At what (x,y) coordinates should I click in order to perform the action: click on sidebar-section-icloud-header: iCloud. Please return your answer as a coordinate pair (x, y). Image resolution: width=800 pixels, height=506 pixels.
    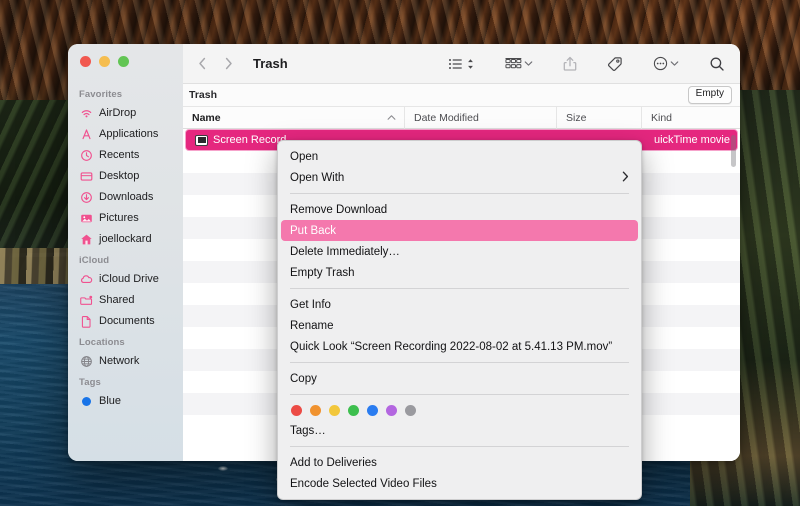
    Looking at the image, I should click on (94, 260).